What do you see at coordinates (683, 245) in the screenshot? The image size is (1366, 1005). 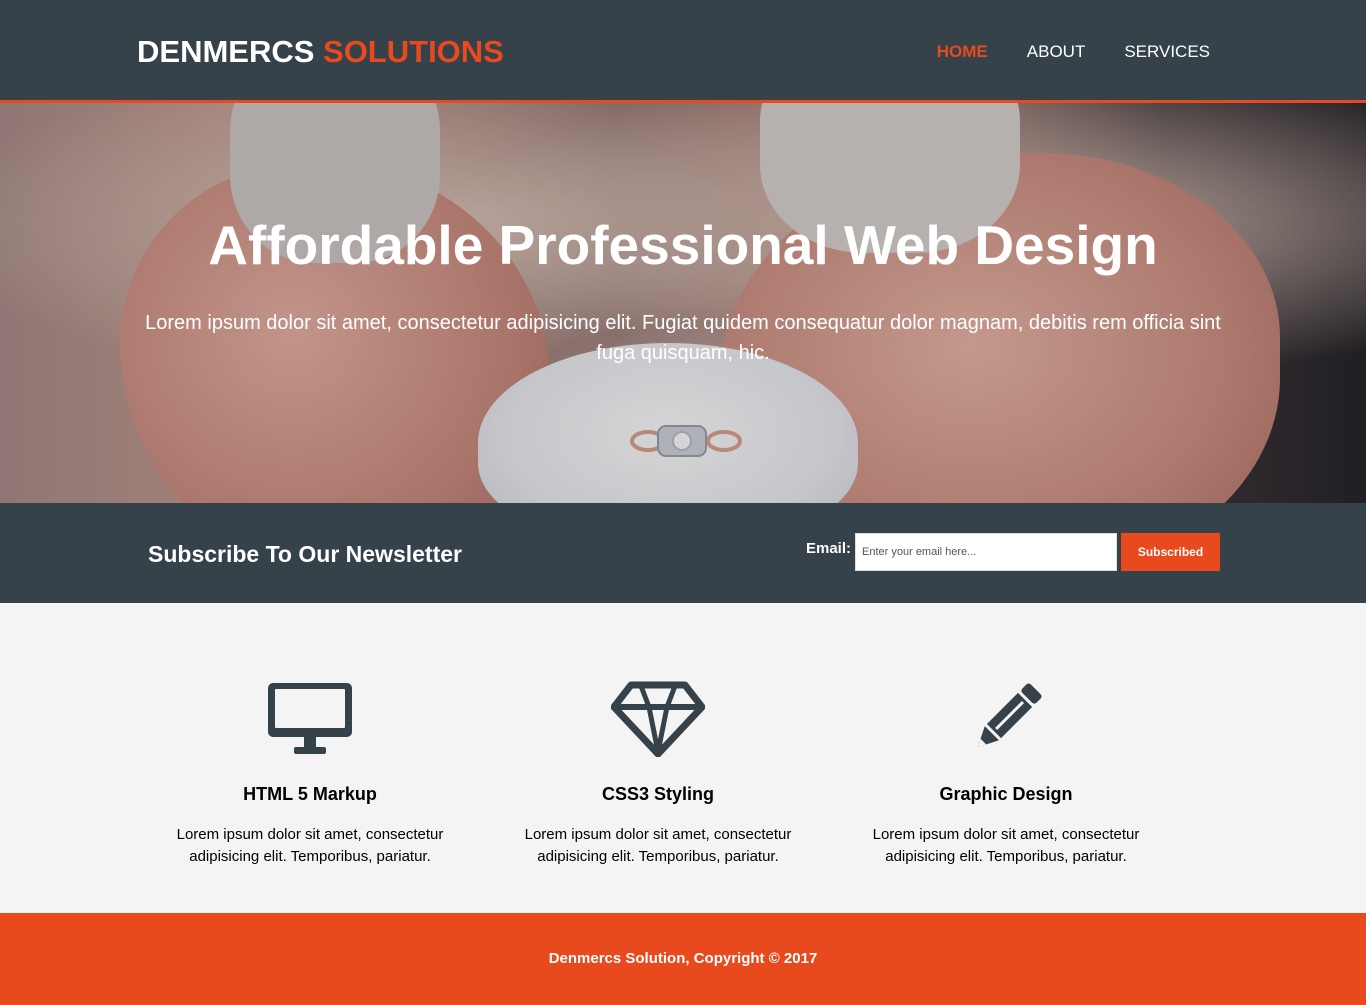 I see `hero-title: Affordable Professional Web Design` at bounding box center [683, 245].